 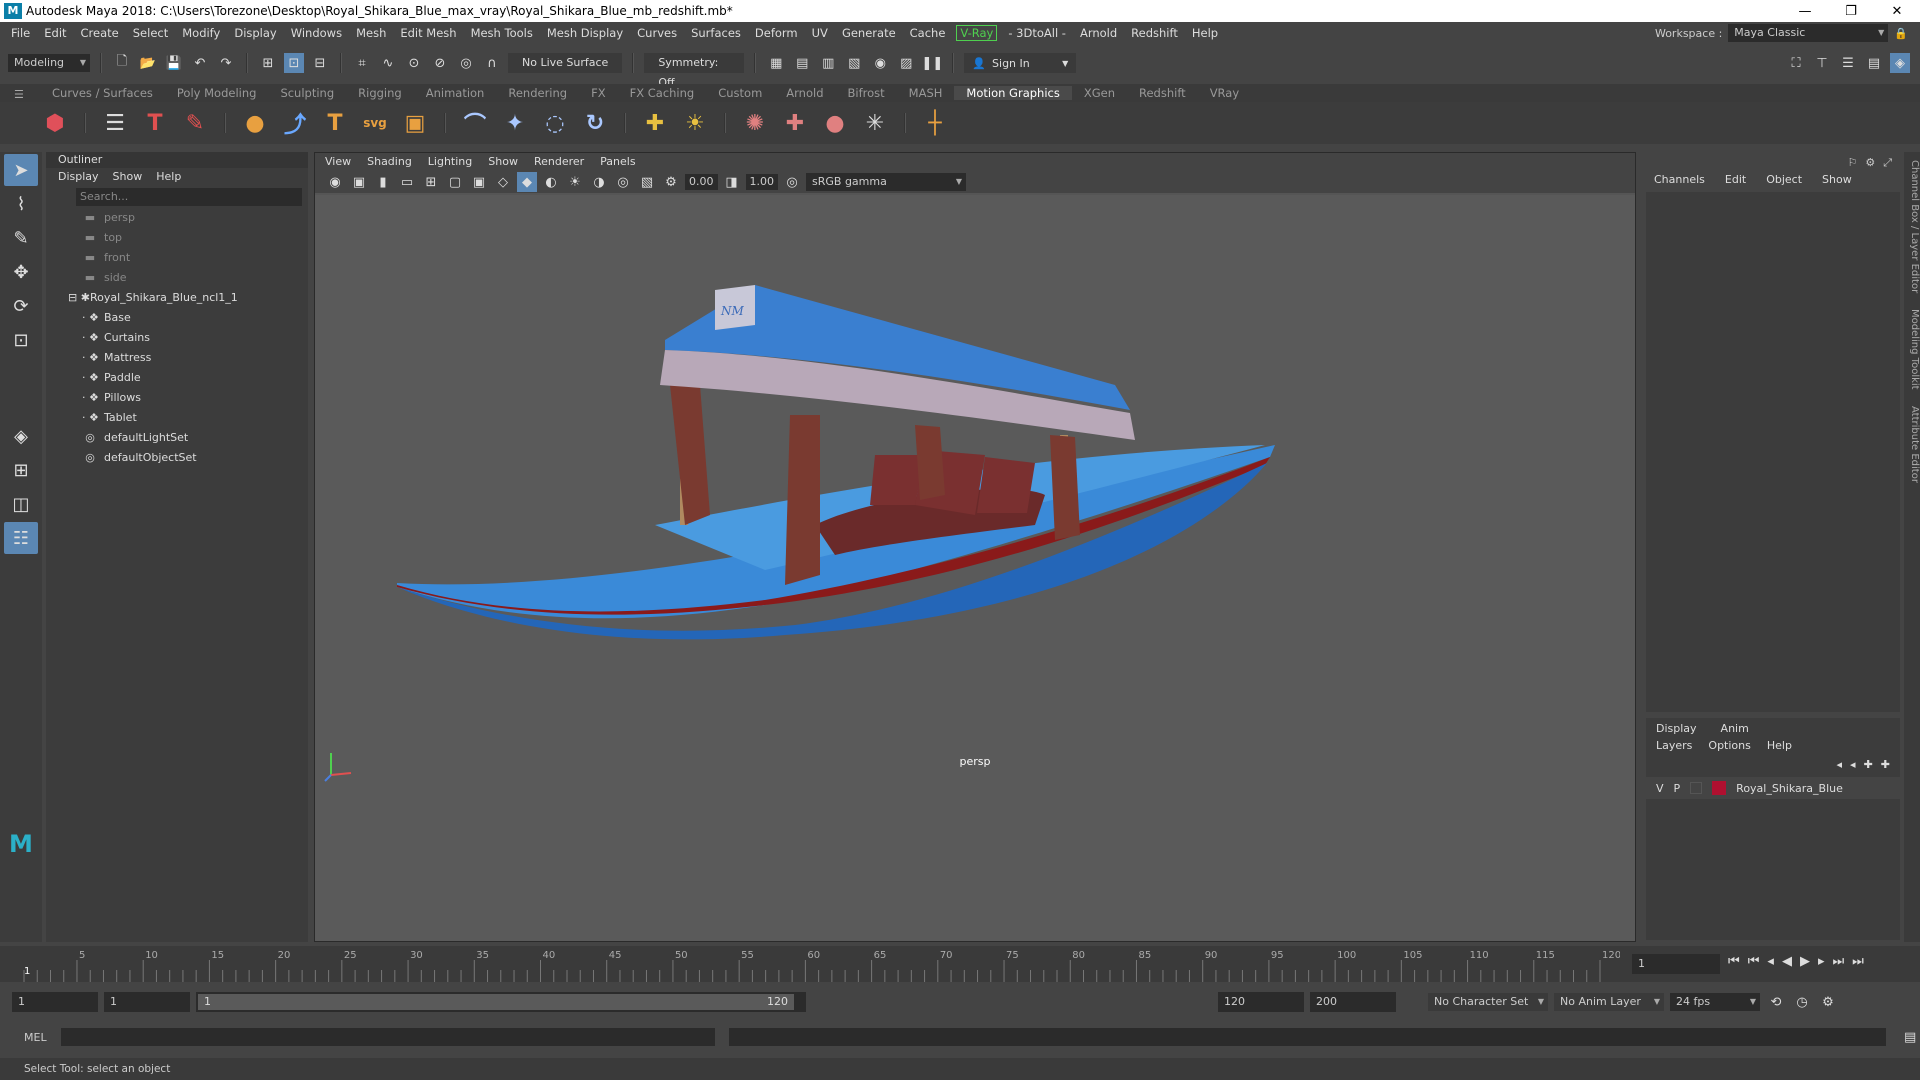 What do you see at coordinates (188, 358) in the screenshot?
I see `outliner-mesh-mattress: · ❖ Mattress` at bounding box center [188, 358].